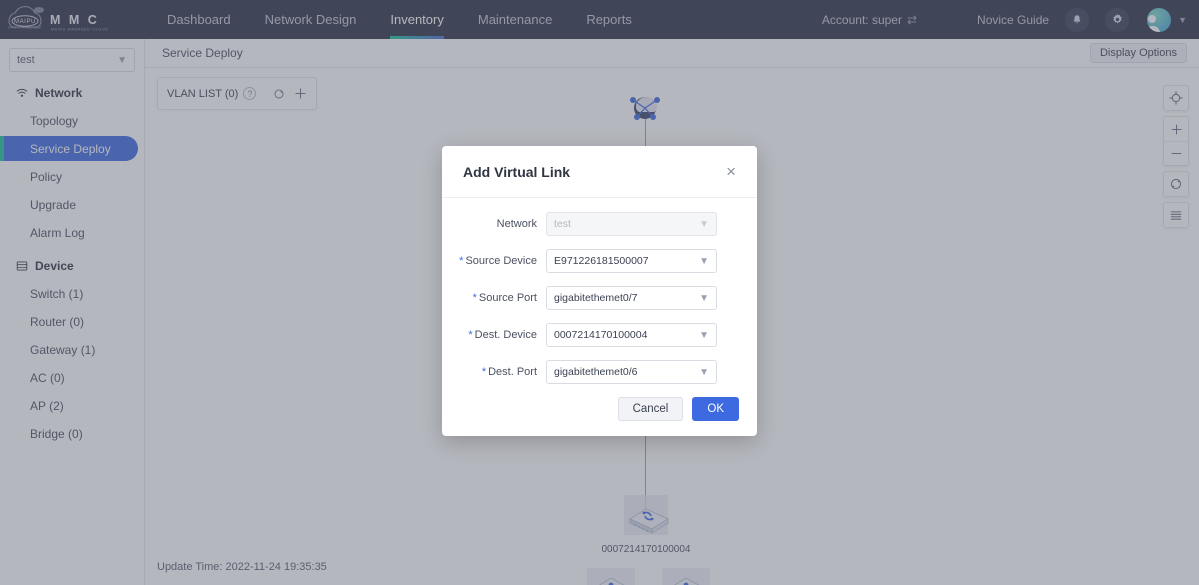  Describe the element at coordinates (731, 171) in the screenshot. I see `close-icon: ×` at that location.